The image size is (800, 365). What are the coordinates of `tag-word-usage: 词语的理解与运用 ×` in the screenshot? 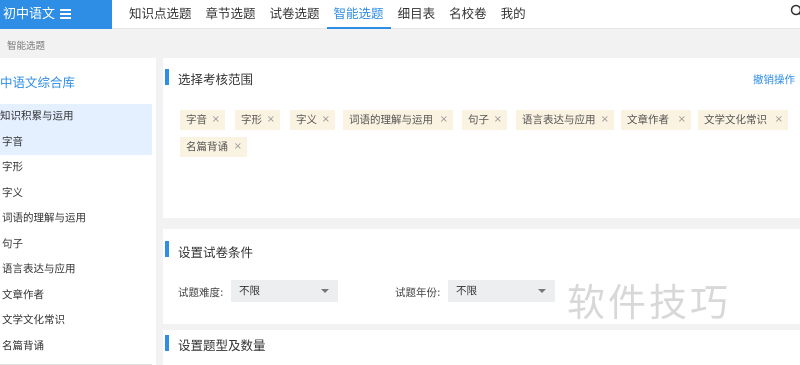 It's located at (398, 120).